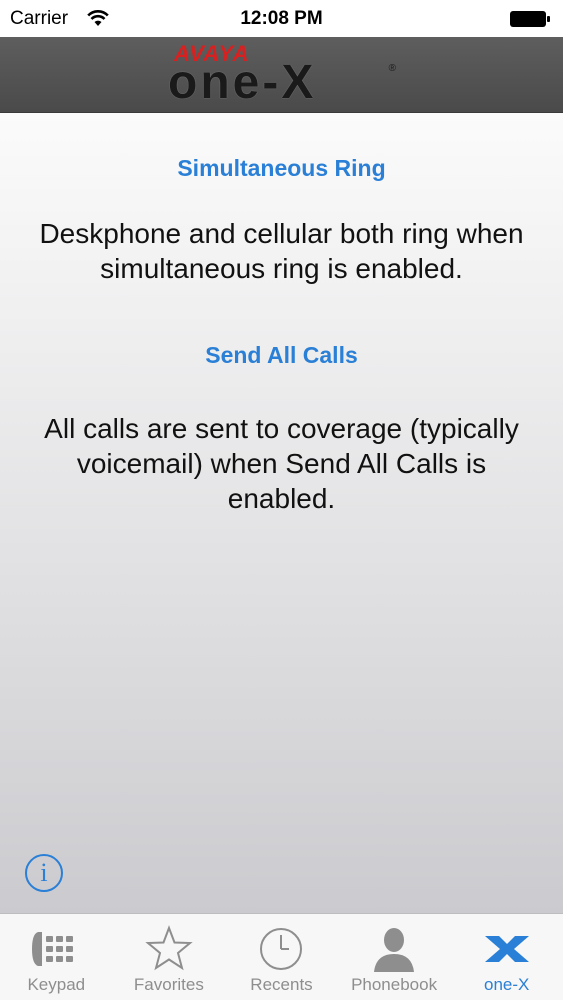  I want to click on tab-onex: one-X, so click(506, 957).